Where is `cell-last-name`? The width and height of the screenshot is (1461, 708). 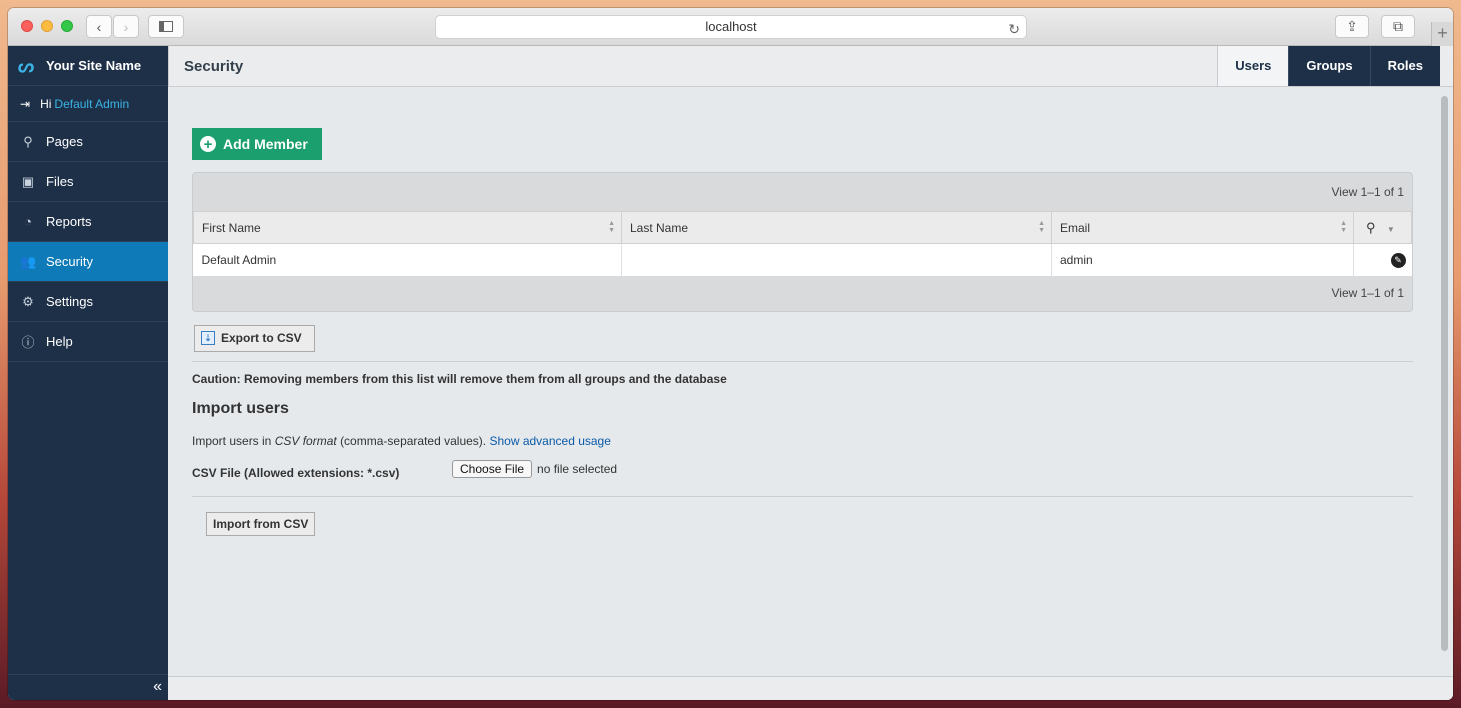 cell-last-name is located at coordinates (836, 259).